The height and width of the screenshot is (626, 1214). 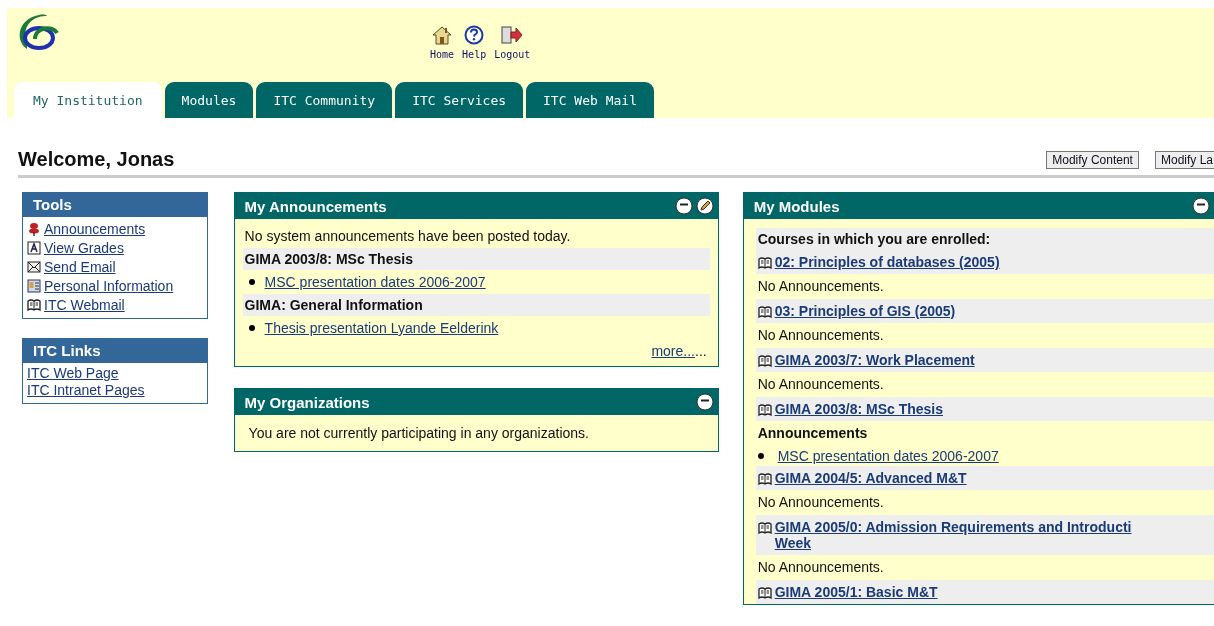 What do you see at coordinates (34, 248) in the screenshot?
I see `grade-sheet-icon` at bounding box center [34, 248].